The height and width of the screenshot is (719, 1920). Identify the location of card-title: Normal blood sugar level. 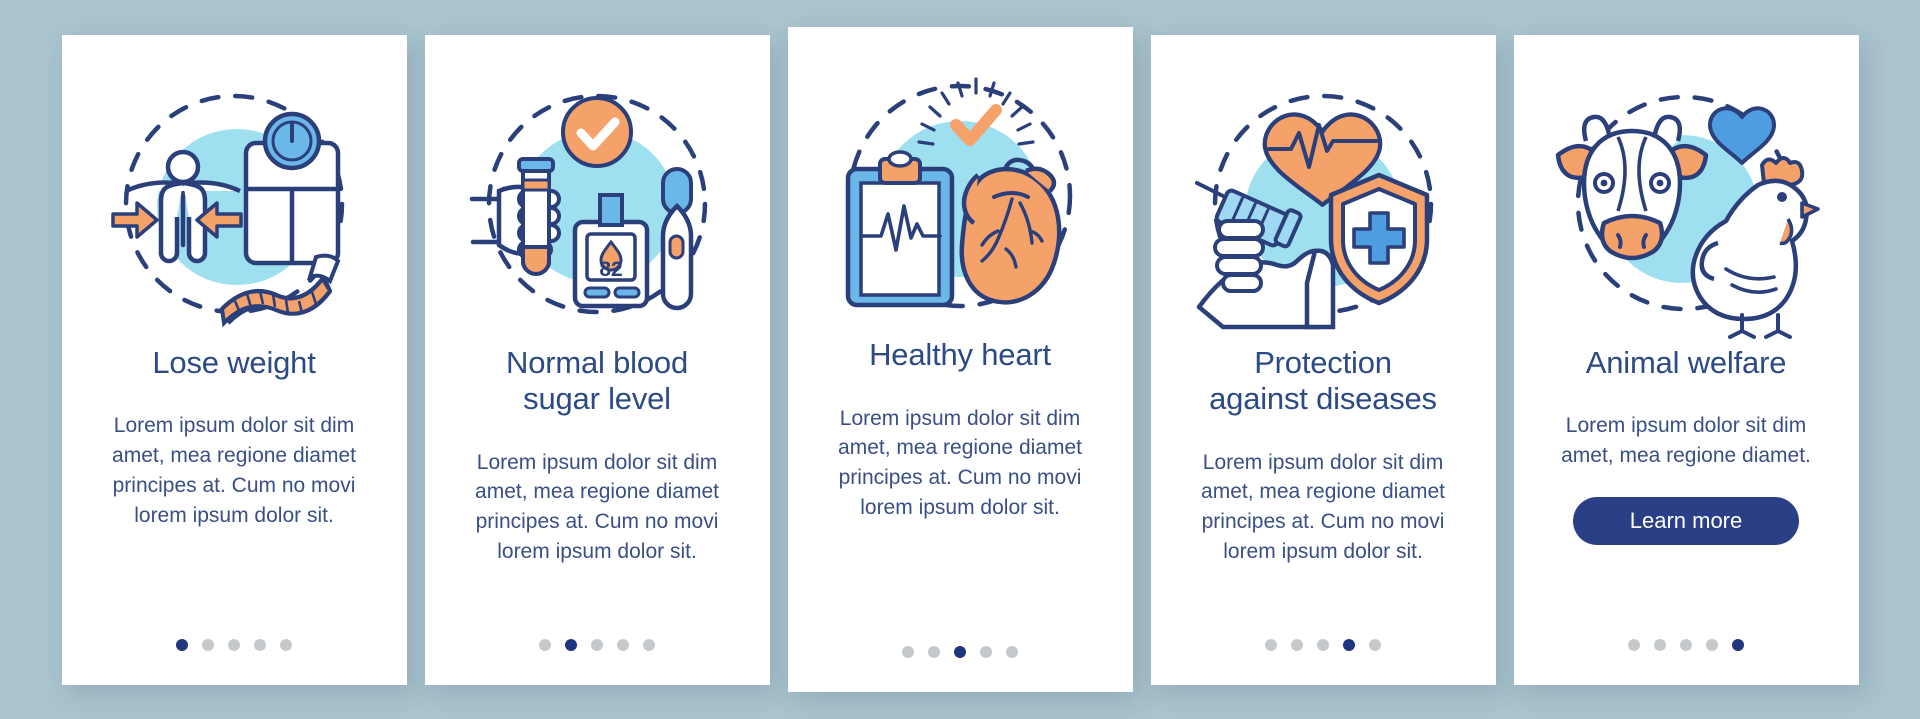
(597, 380).